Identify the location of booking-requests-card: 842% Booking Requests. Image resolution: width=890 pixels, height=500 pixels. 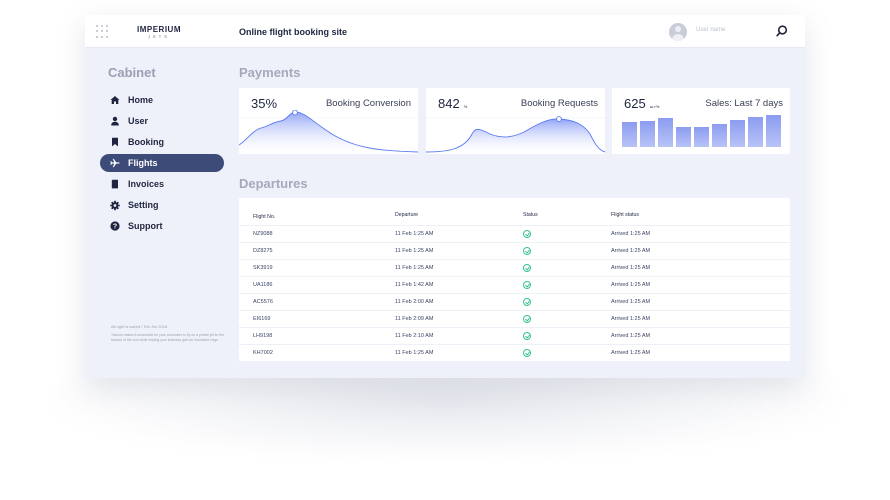
(515, 121).